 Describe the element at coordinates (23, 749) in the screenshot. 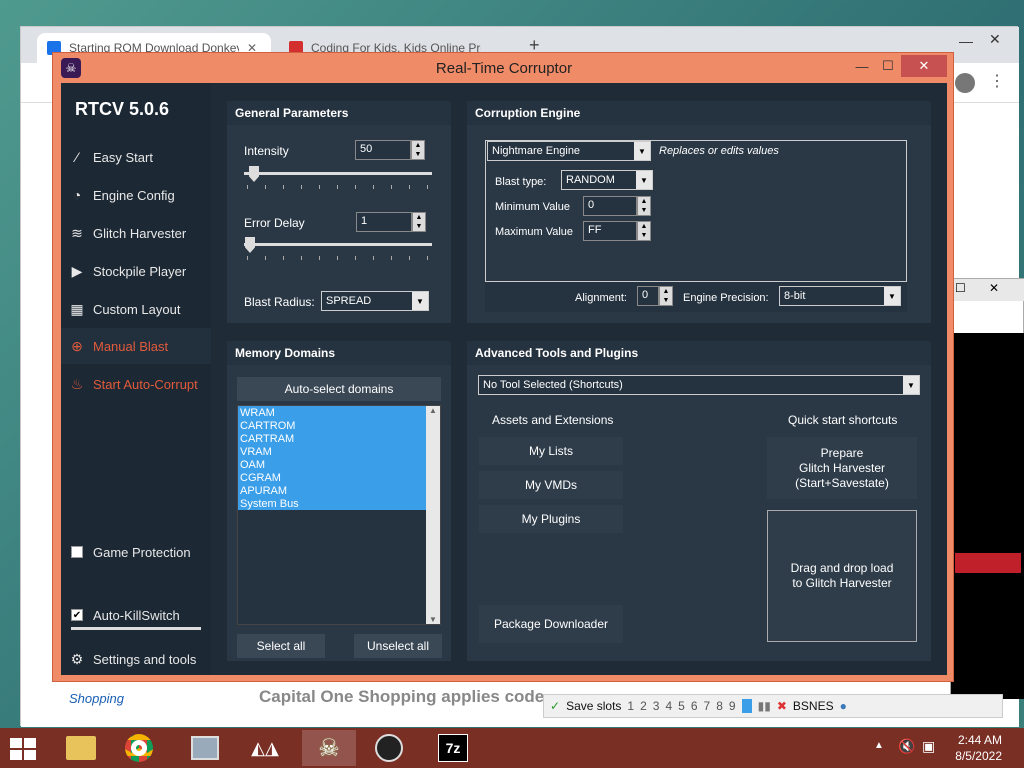

I see `windows-start-button` at that location.